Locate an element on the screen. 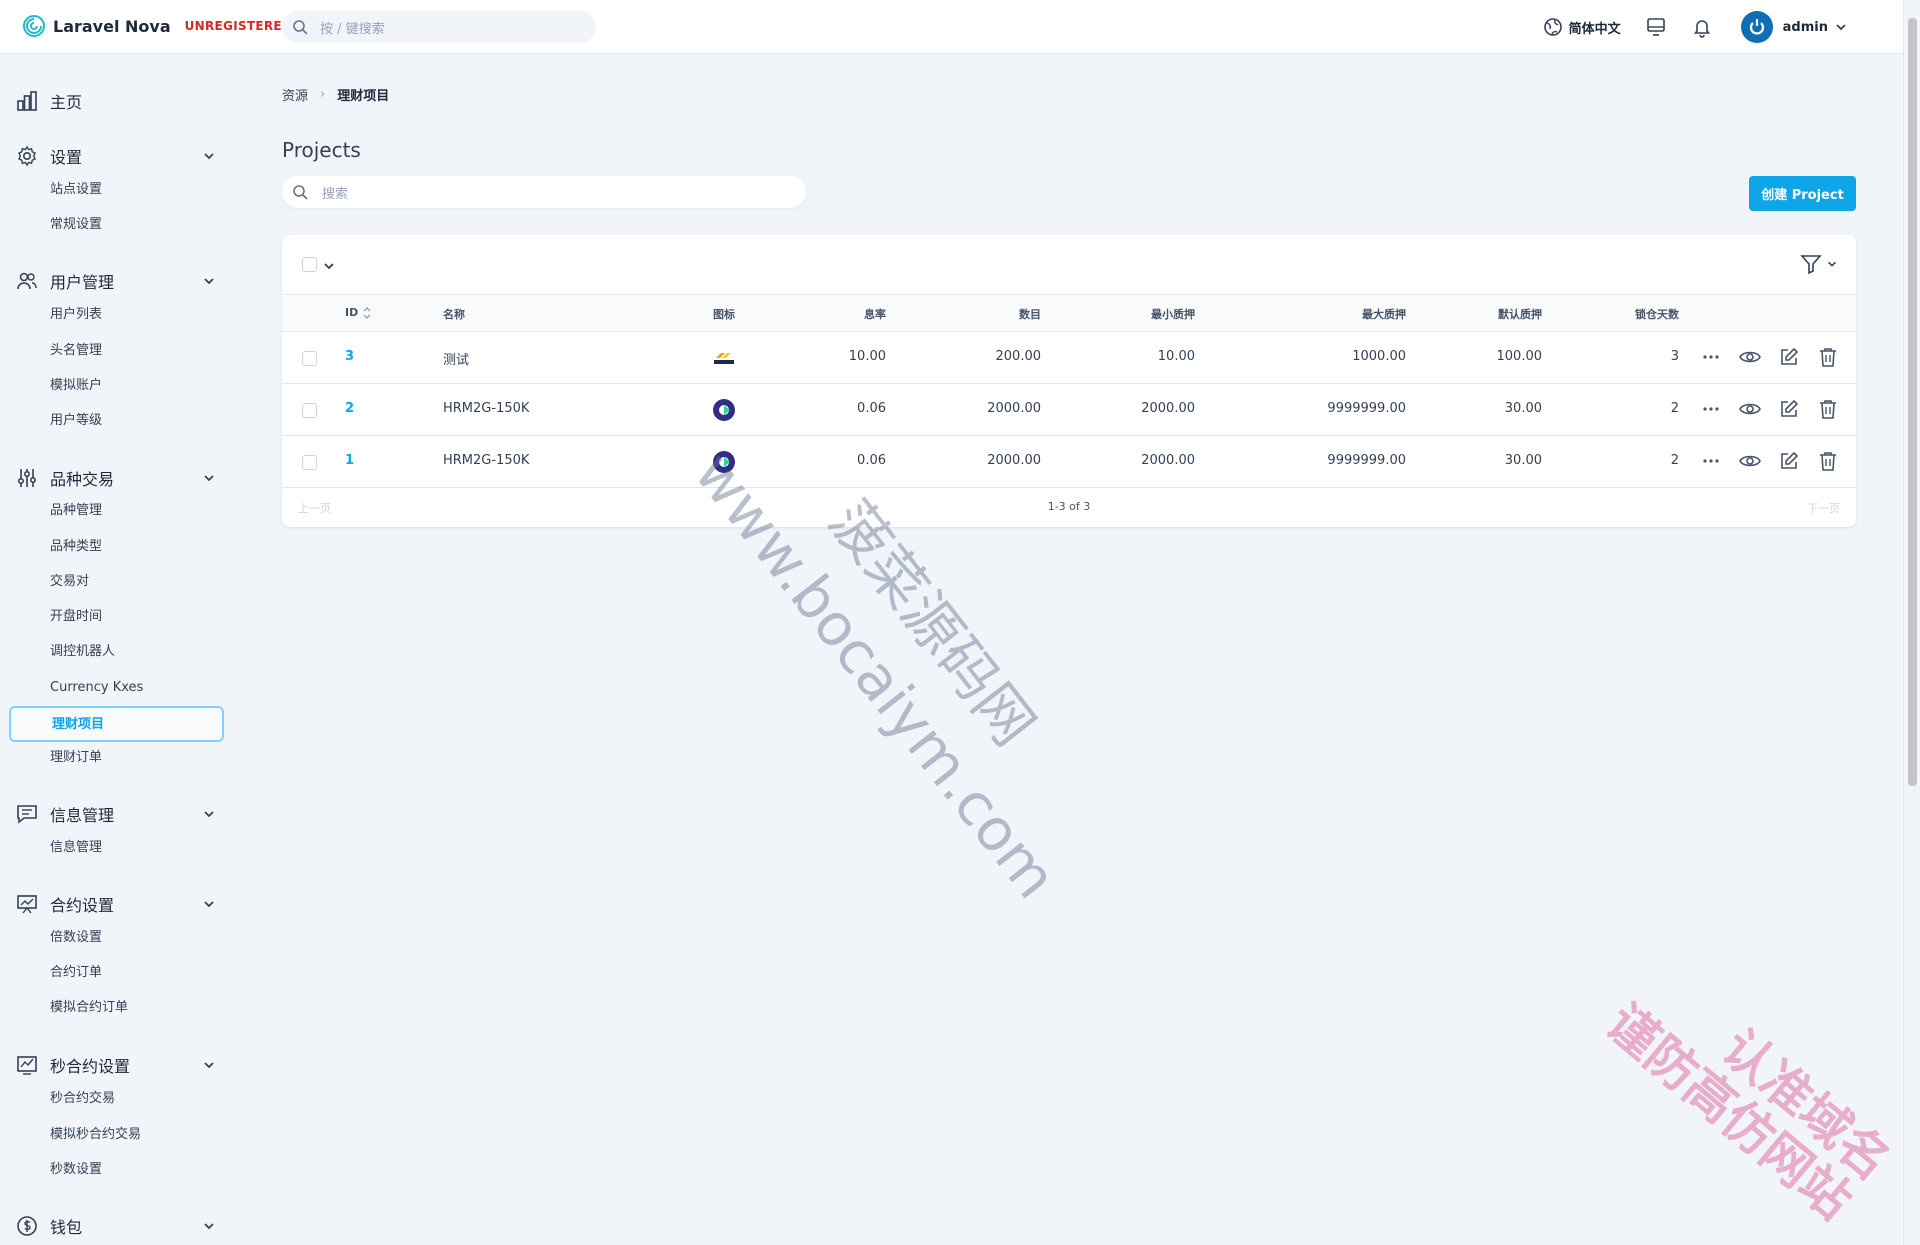 The image size is (1920, 1245). sidebar-item-general-settings: 常规设置 is located at coordinates (76, 225).